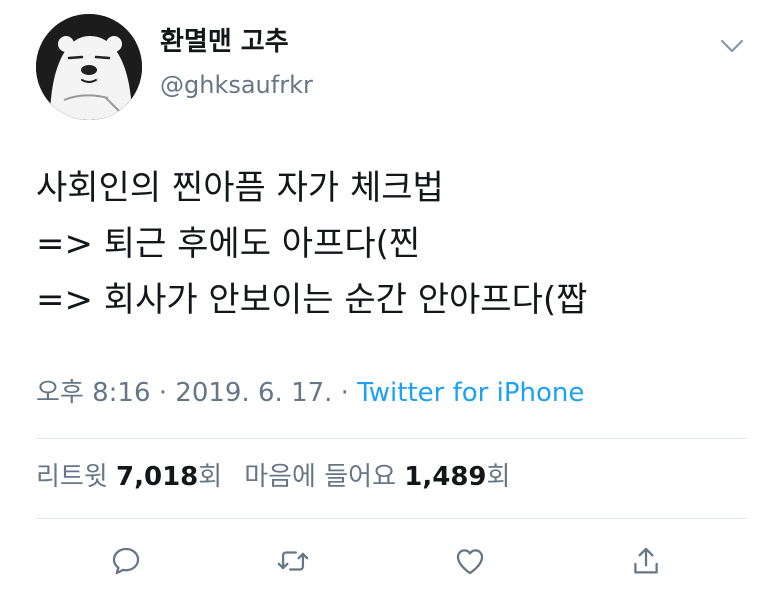 The image size is (773, 600). What do you see at coordinates (72, 477) in the screenshot?
I see `retweets-label: 리트윗` at bounding box center [72, 477].